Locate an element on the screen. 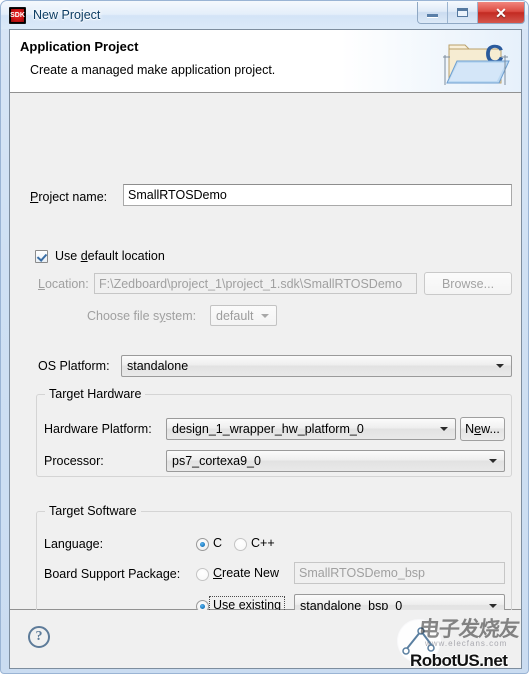  window-controls: ✕ is located at coordinates (471, 13).